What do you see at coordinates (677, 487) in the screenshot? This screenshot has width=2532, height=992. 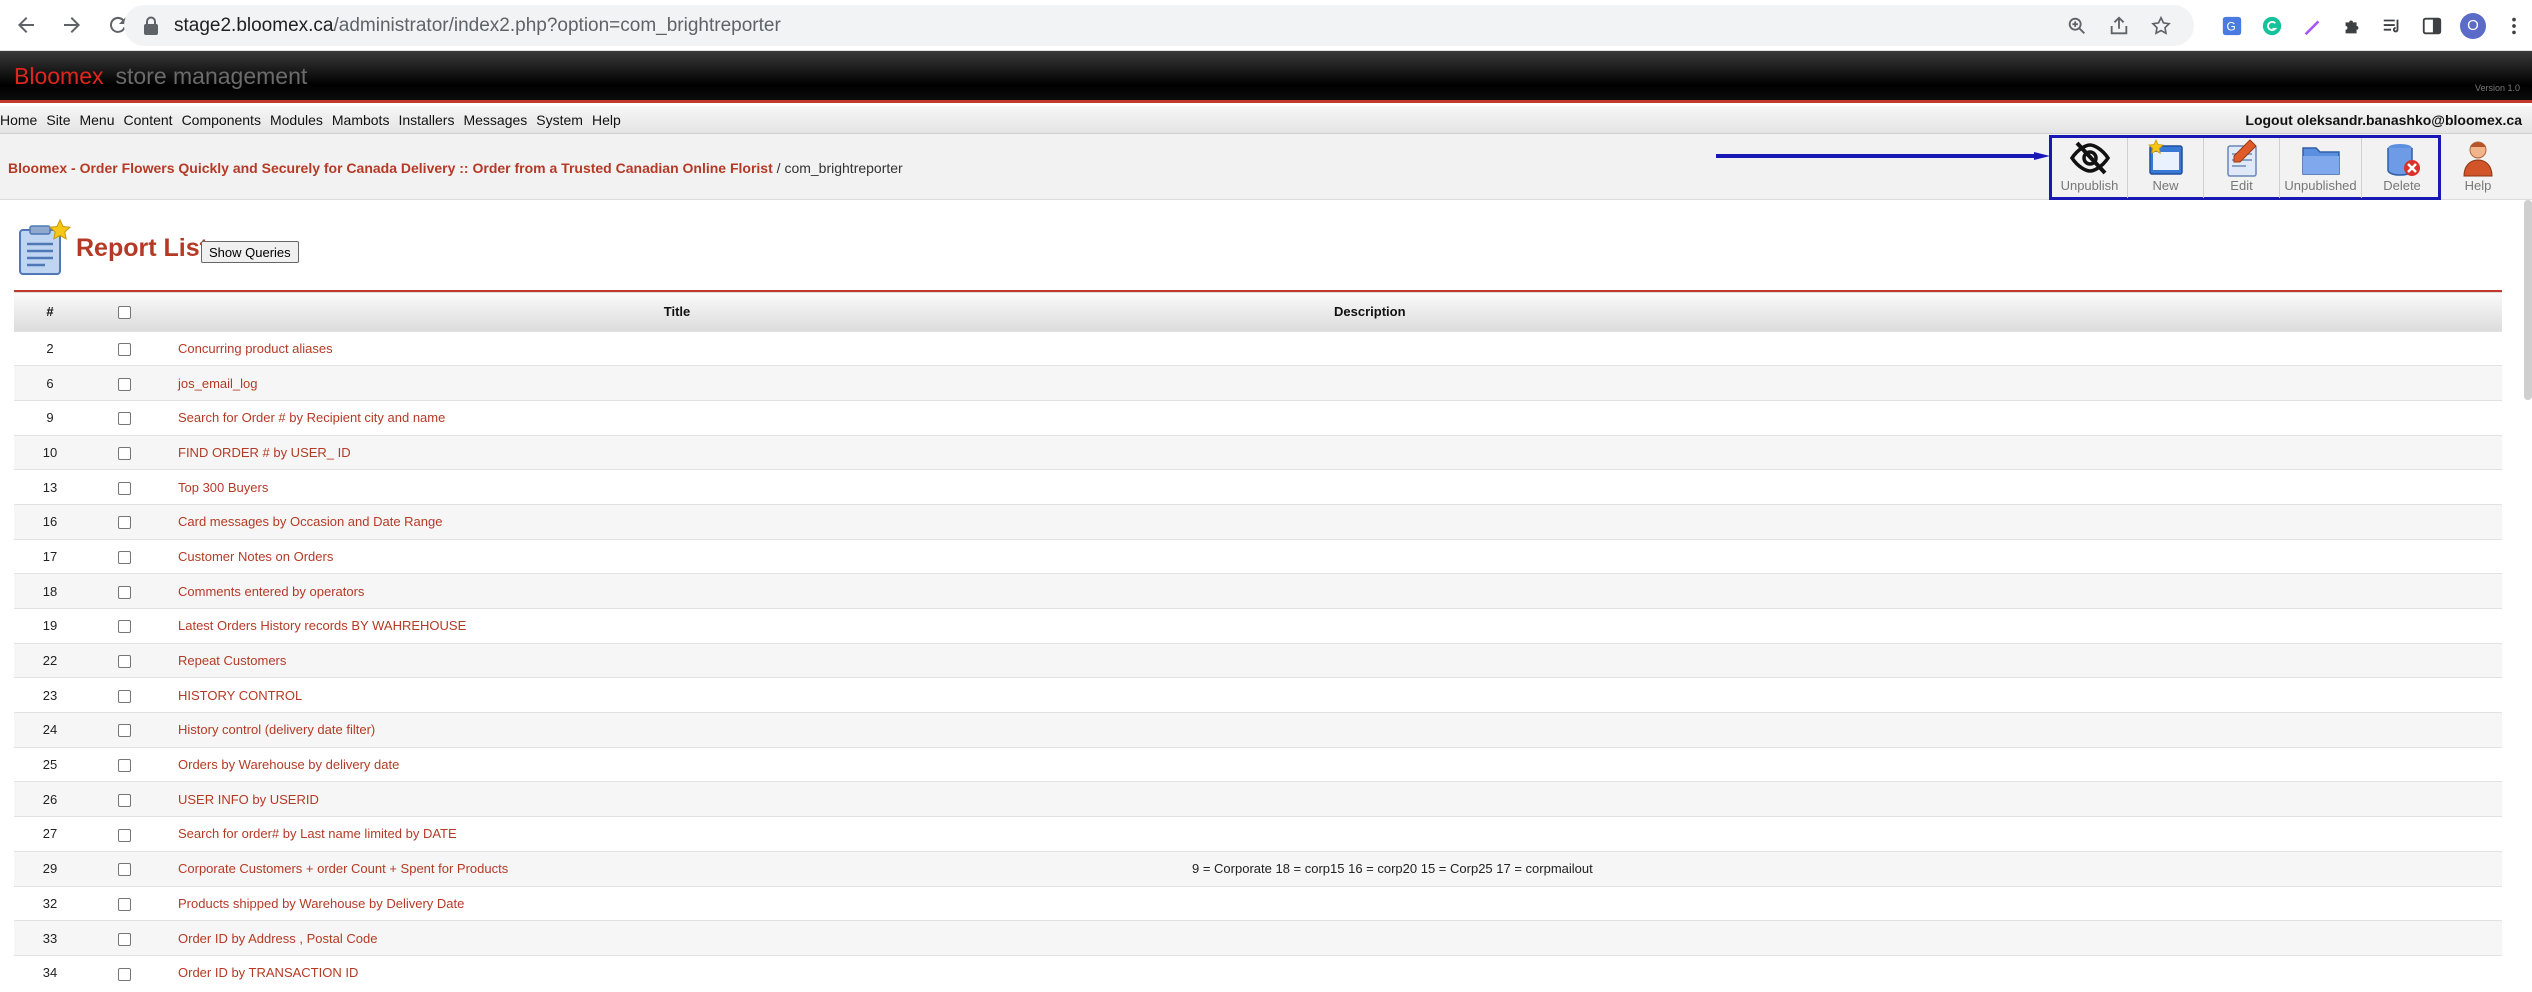 I see `report-title-link: Top 300 Buyers` at bounding box center [677, 487].